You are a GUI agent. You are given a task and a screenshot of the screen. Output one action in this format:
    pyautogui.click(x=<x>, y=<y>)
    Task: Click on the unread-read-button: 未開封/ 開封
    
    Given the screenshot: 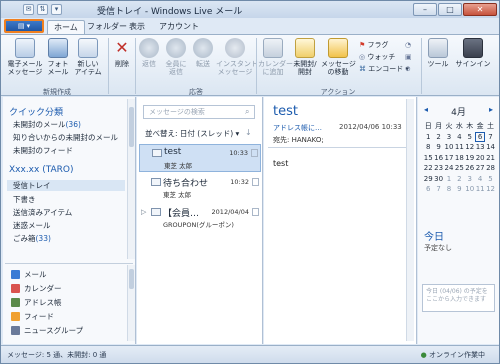 What is the action you would take?
    pyautogui.click(x=305, y=57)
    